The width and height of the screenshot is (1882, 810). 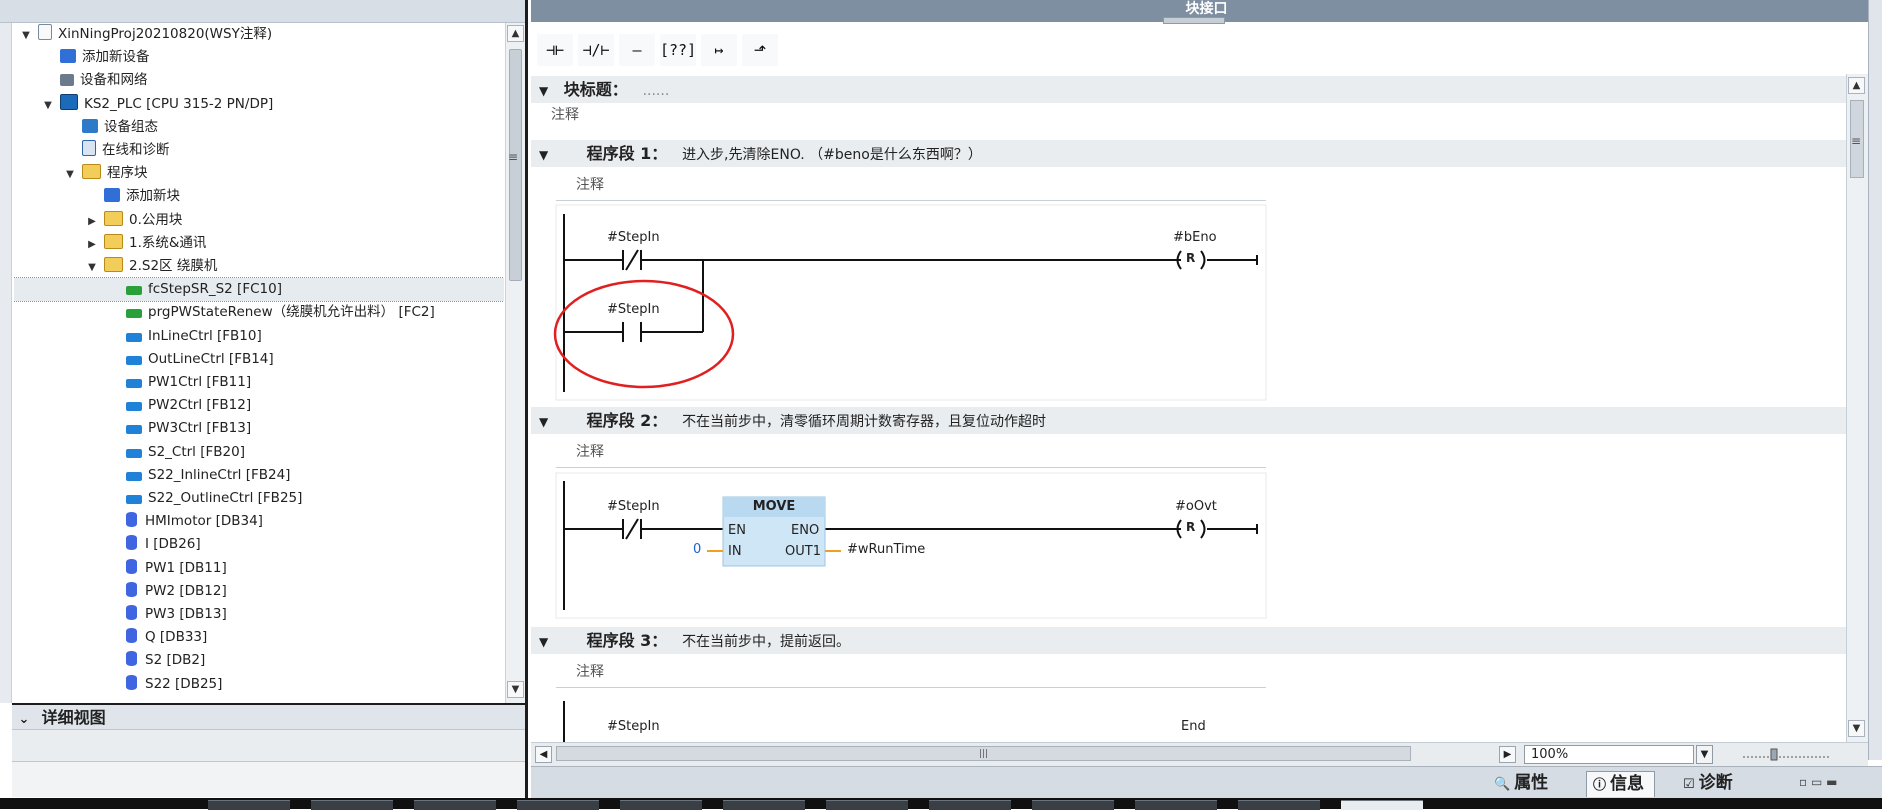 I want to click on folder-icon, so click(x=113, y=218).